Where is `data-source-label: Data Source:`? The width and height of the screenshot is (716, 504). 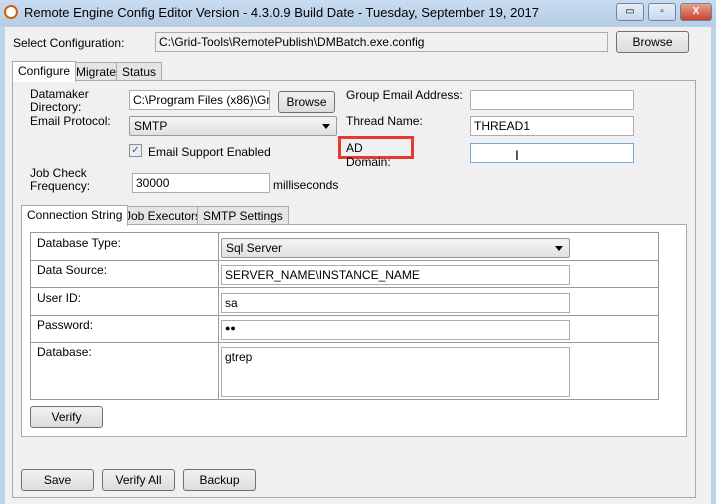 data-source-label: Data Source: is located at coordinates (72, 270).